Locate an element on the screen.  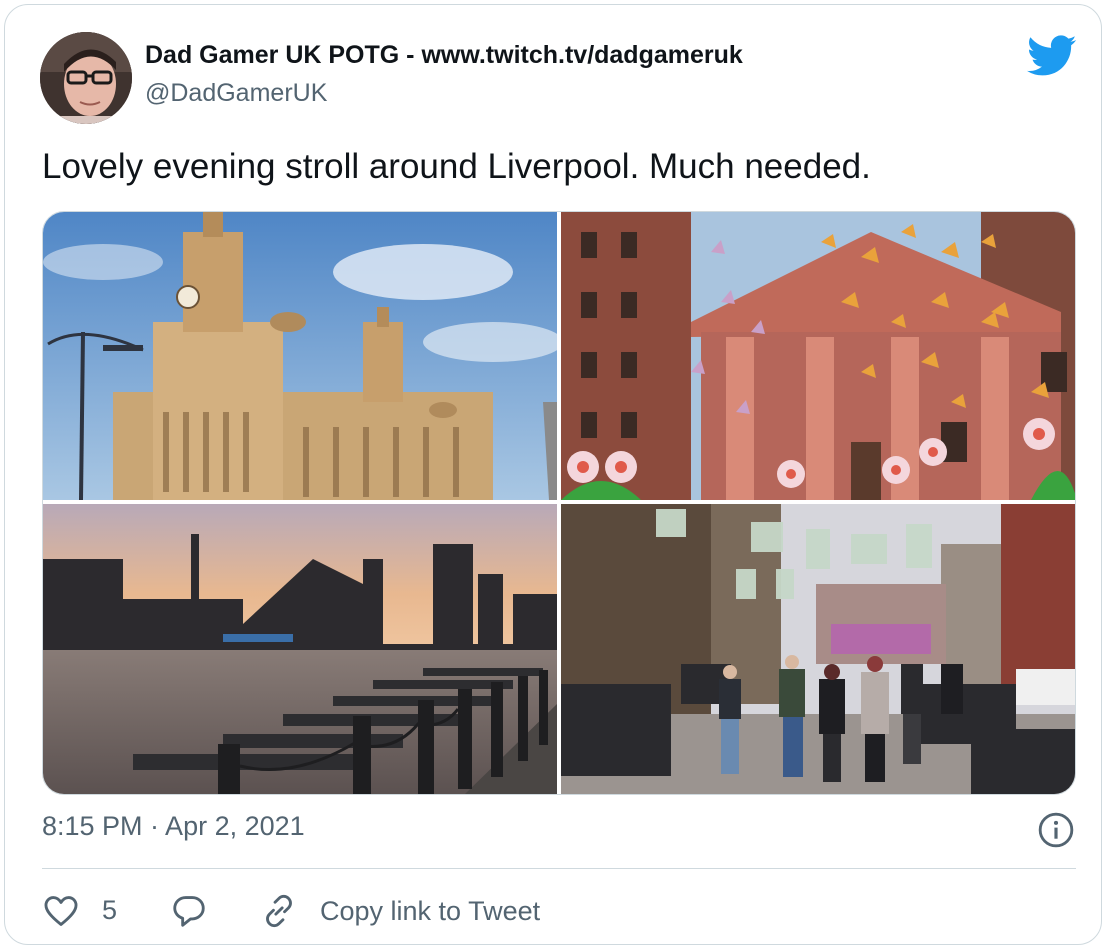
heart-icon is located at coordinates (61, 911).